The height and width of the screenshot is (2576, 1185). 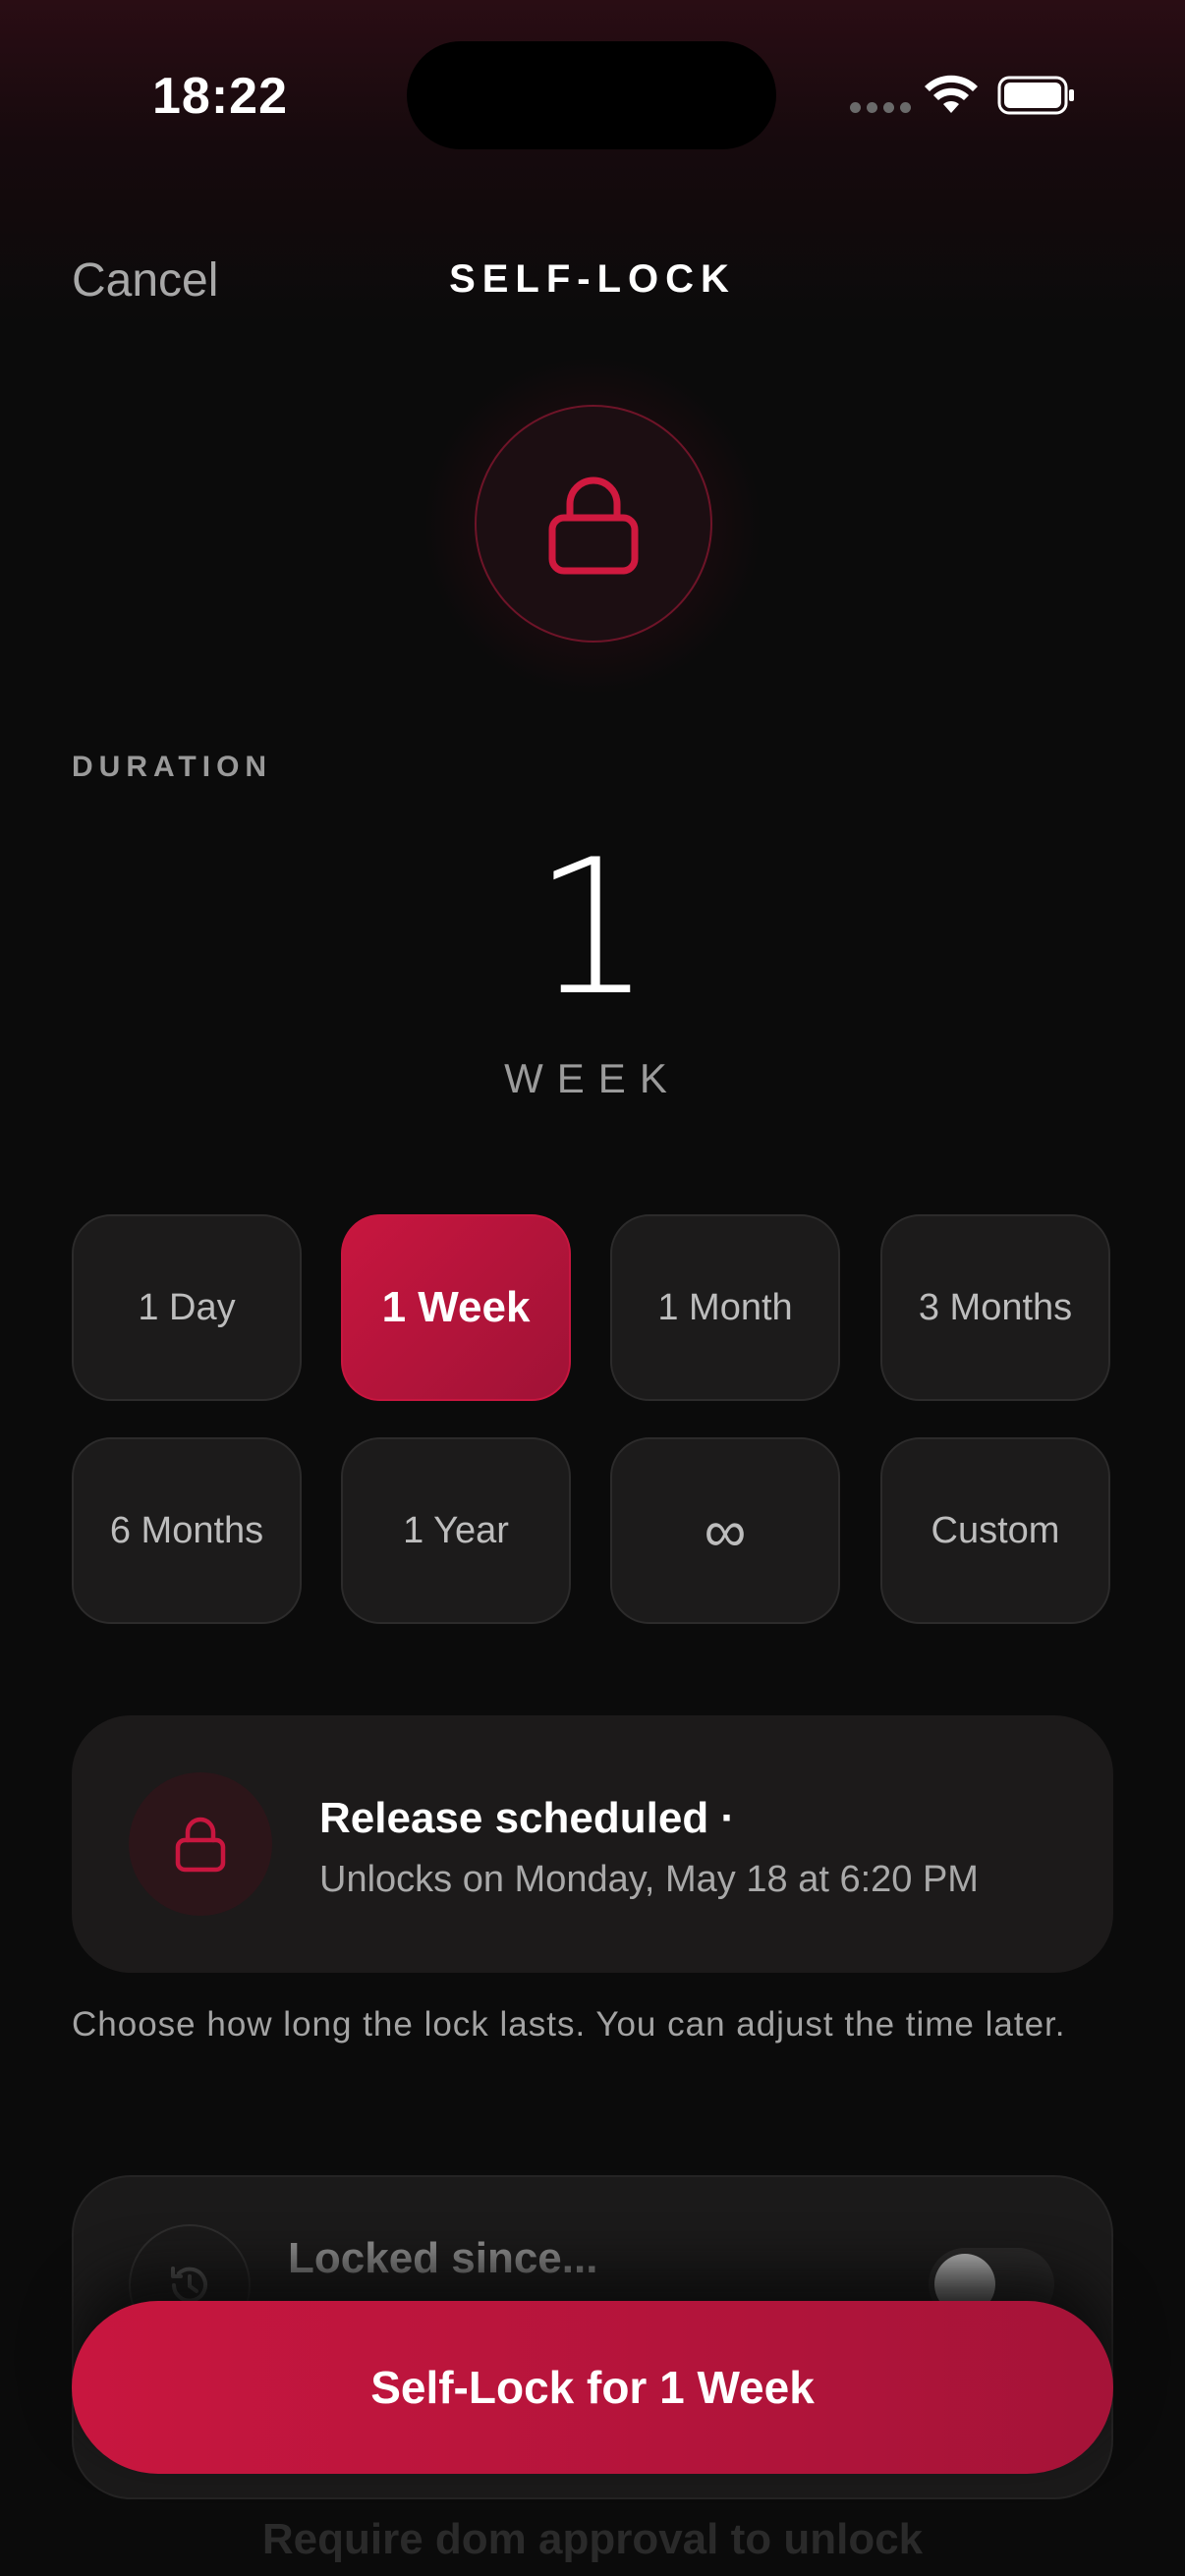 What do you see at coordinates (172, 767) in the screenshot?
I see `duration-section-label: DURATION` at bounding box center [172, 767].